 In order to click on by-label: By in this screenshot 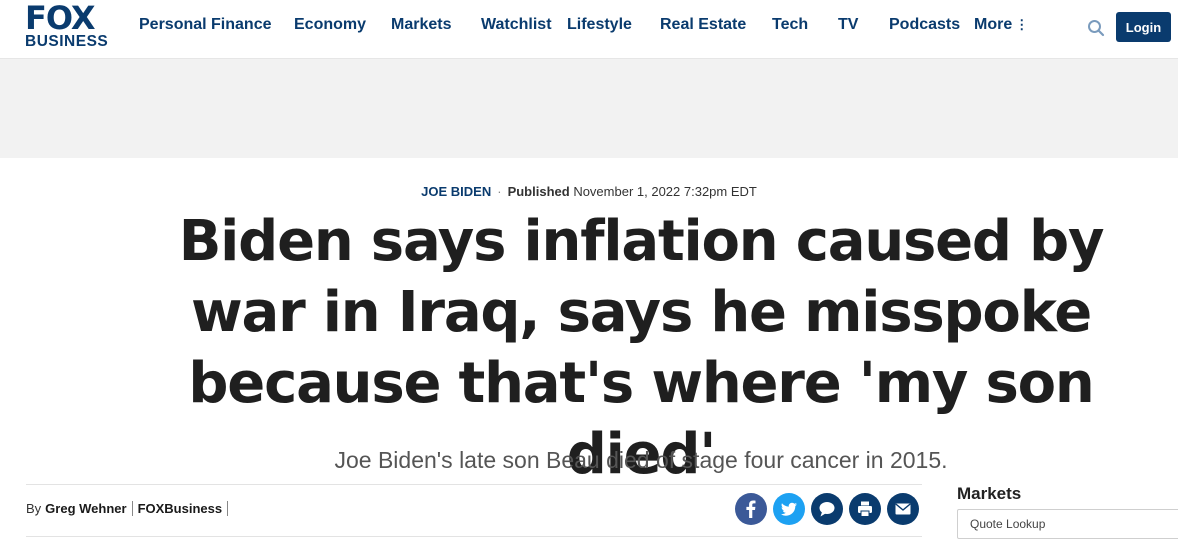, I will do `click(34, 508)`.